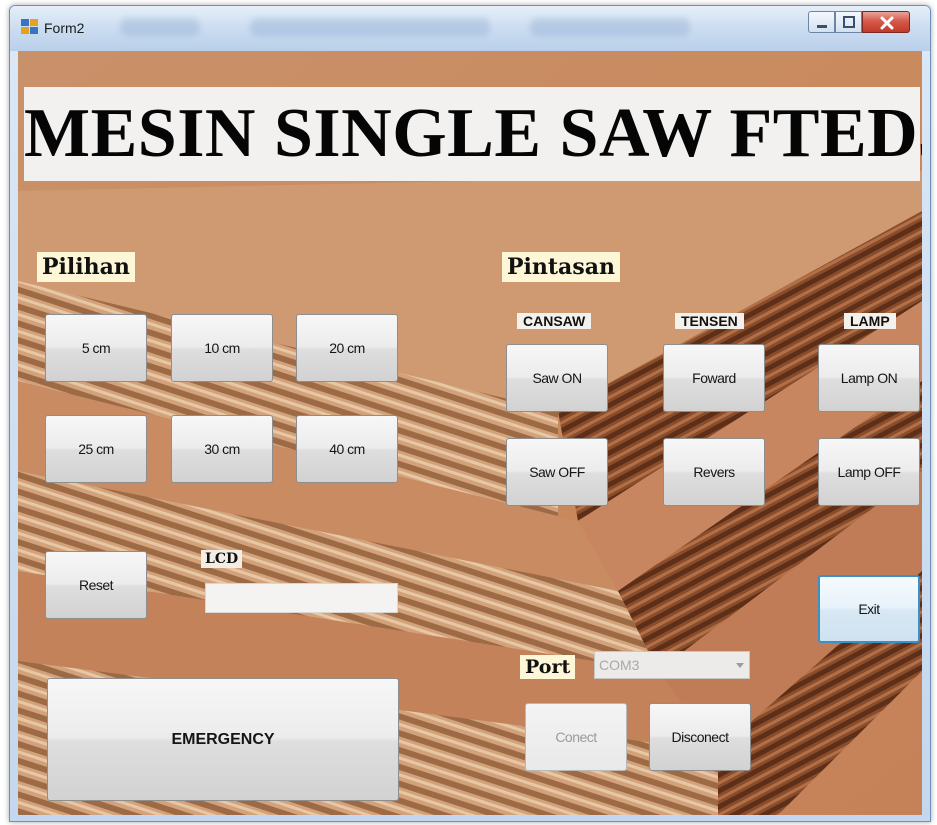 The height and width of the screenshot is (825, 937). What do you see at coordinates (554, 321) in the screenshot?
I see `cansaw-label: CANSAW` at bounding box center [554, 321].